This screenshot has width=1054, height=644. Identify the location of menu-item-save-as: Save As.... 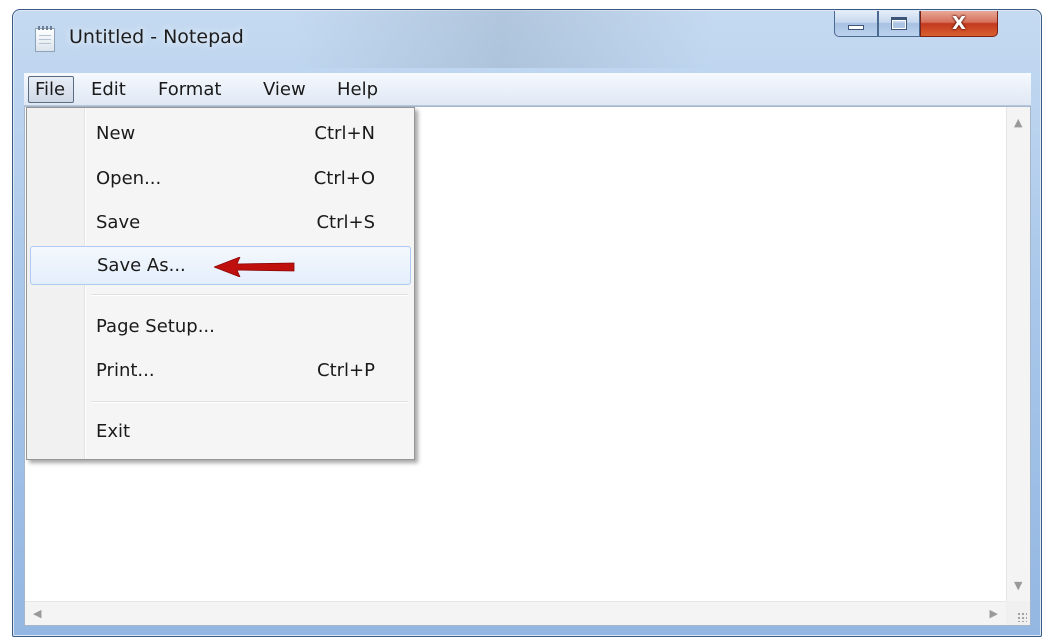
(220, 265).